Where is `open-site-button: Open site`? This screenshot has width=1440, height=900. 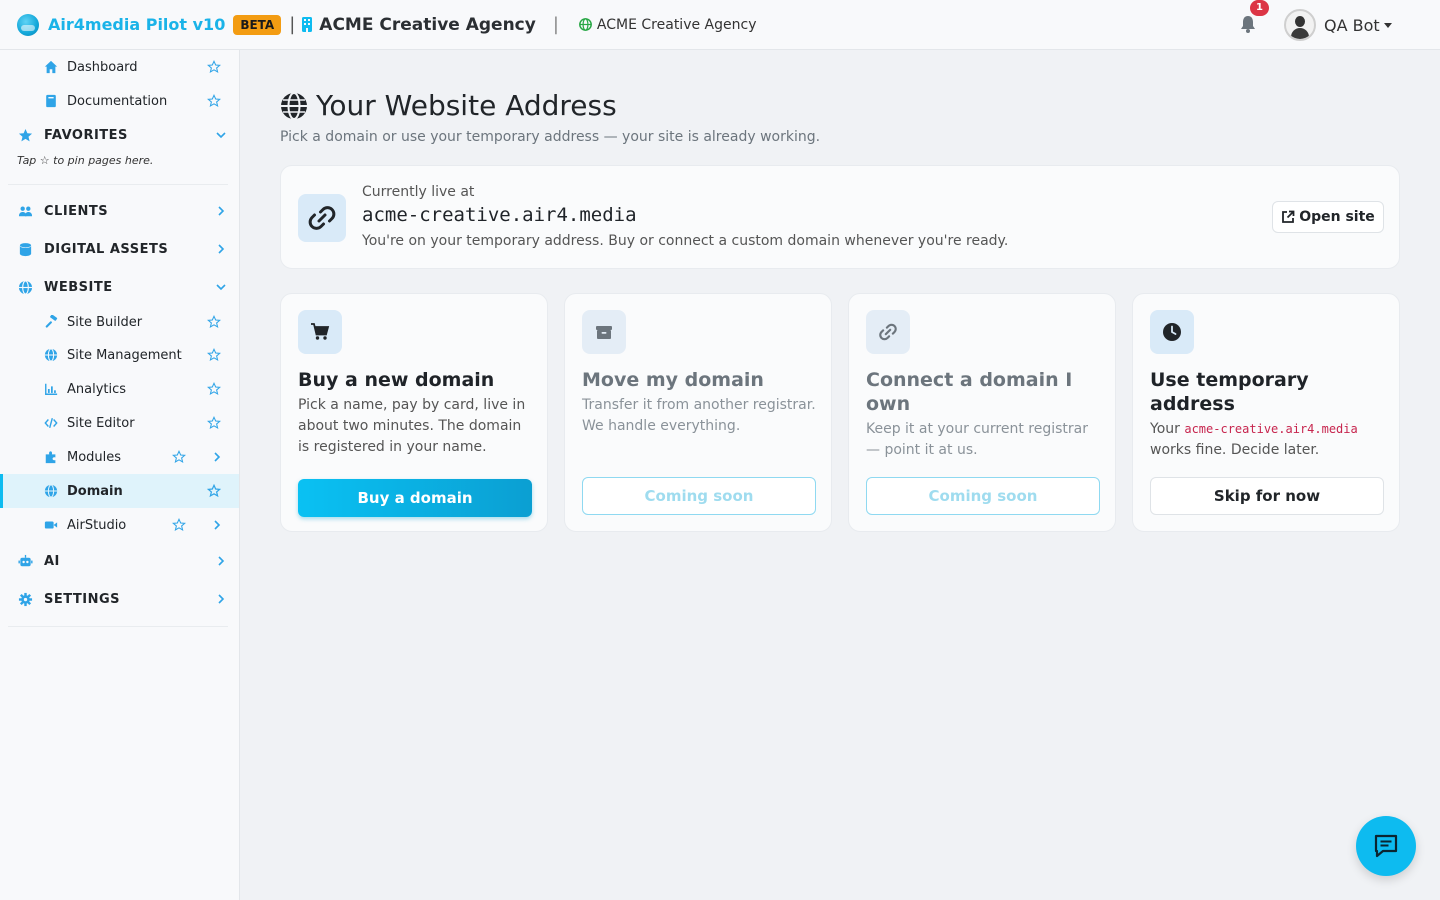 open-site-button: Open site is located at coordinates (1328, 217).